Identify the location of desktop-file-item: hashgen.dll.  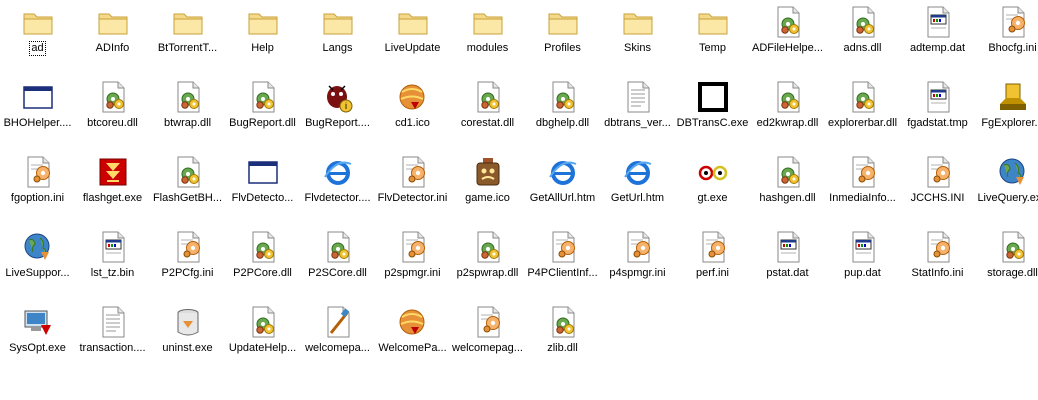
(787, 189).